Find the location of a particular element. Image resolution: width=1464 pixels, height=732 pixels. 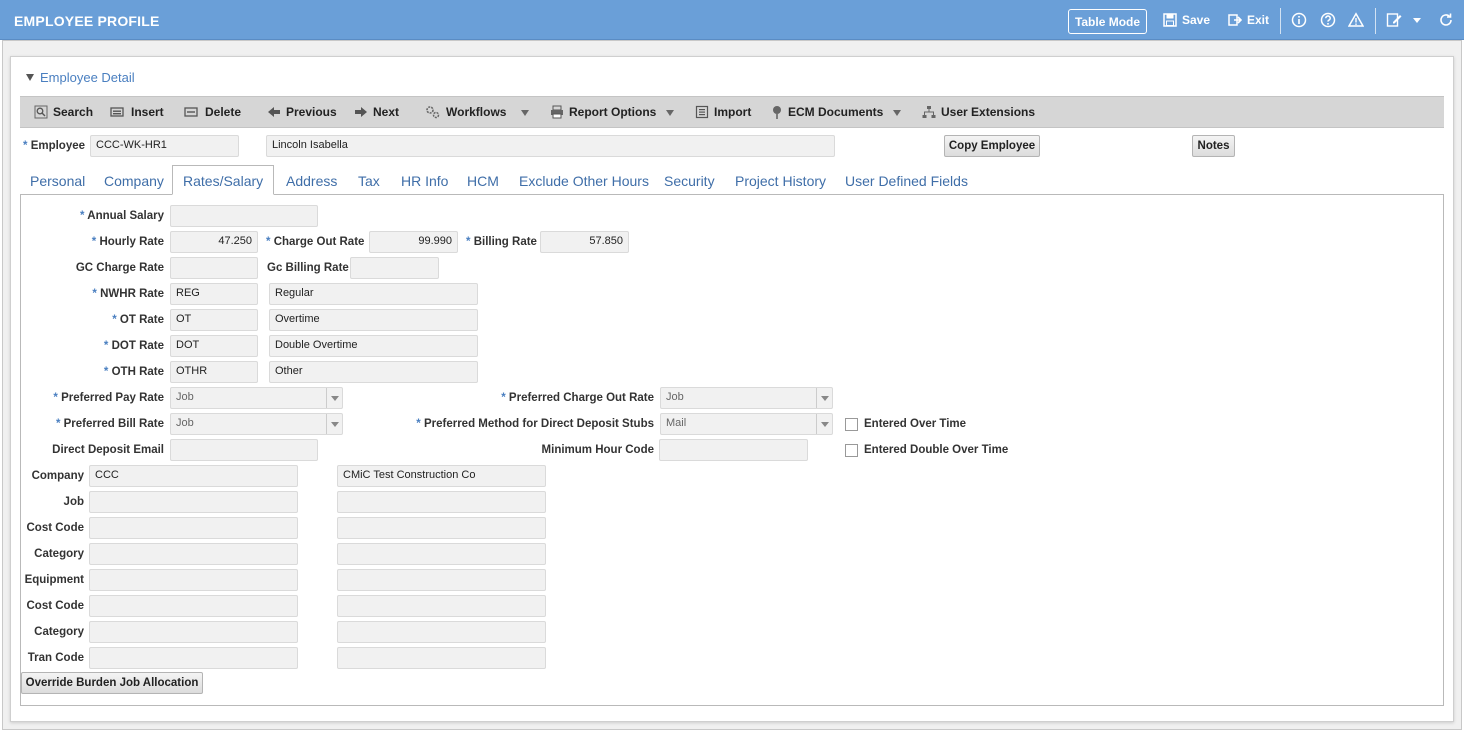

tab-security: Security is located at coordinates (689, 181).